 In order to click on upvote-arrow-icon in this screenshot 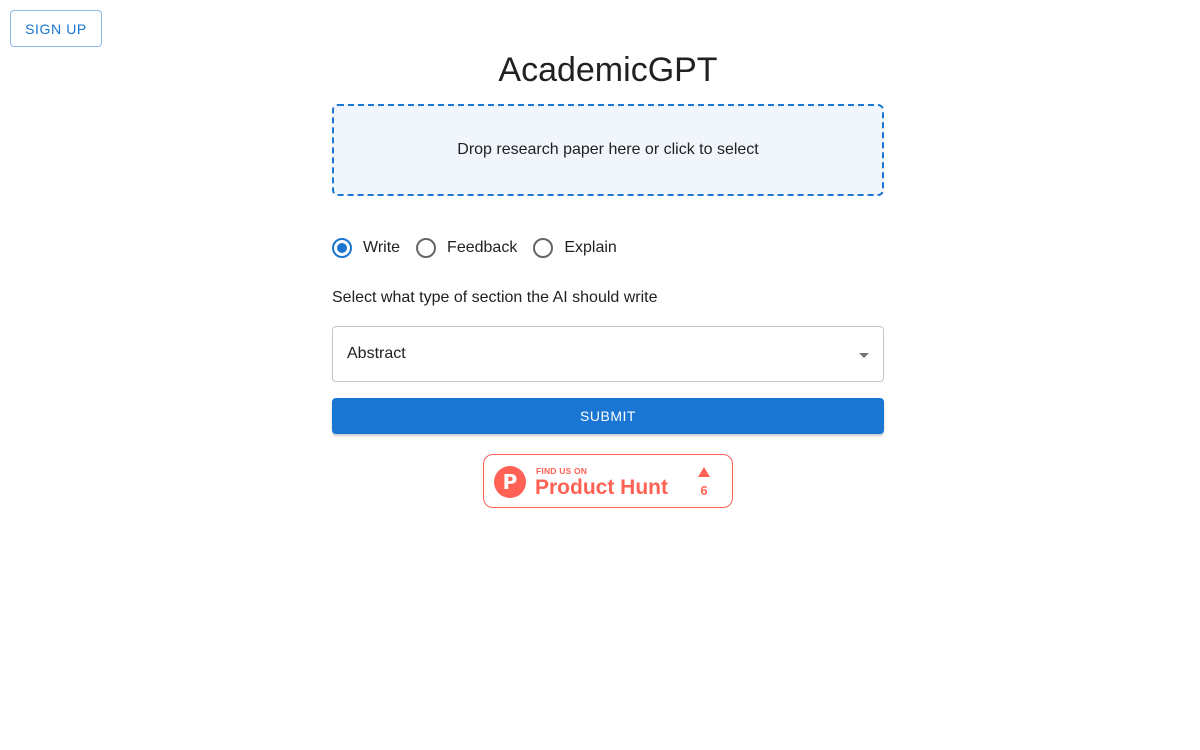, I will do `click(704, 472)`.